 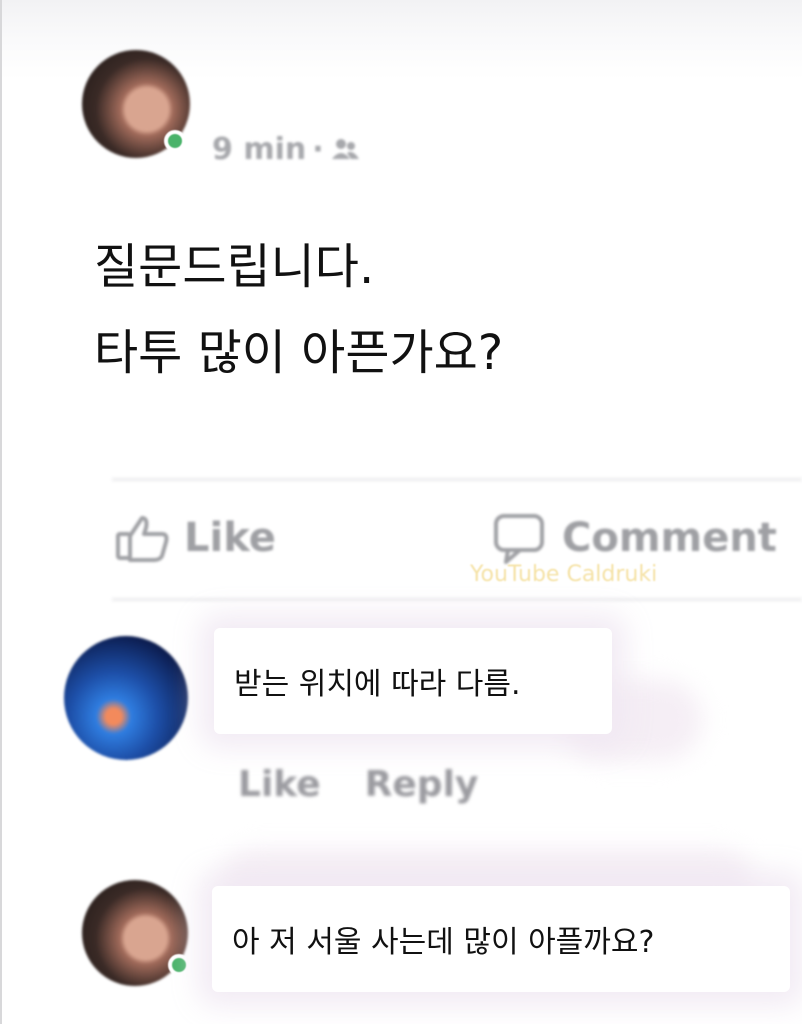 I want to click on comment-1-text: 받는 위치에 따라 다름., so click(x=377, y=684).